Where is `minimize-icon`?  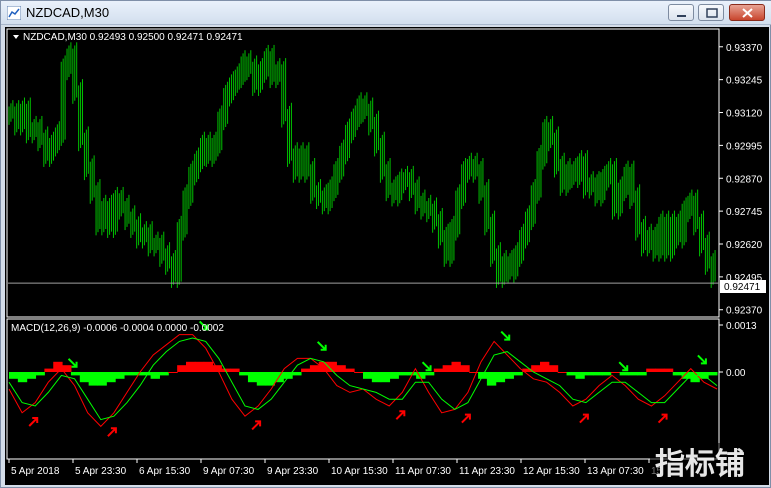 minimize-icon is located at coordinates (681, 16).